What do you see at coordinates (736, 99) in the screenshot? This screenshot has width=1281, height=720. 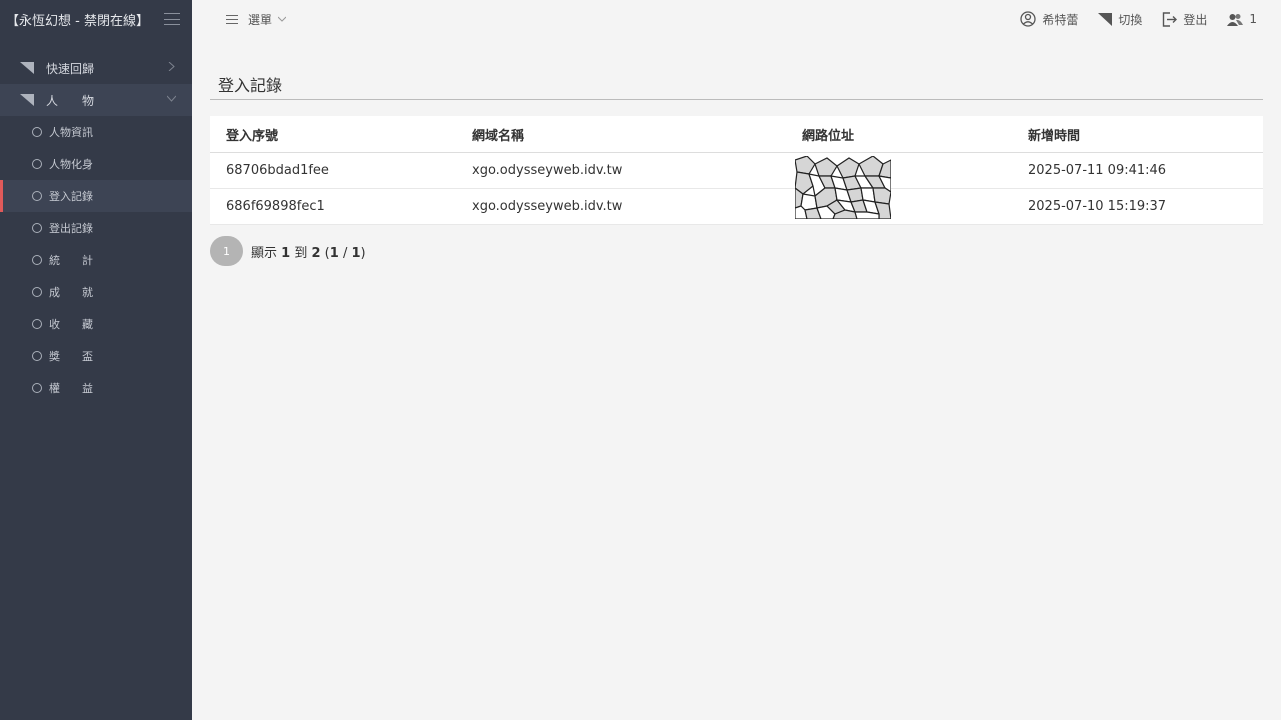 I see `title-divider` at bounding box center [736, 99].